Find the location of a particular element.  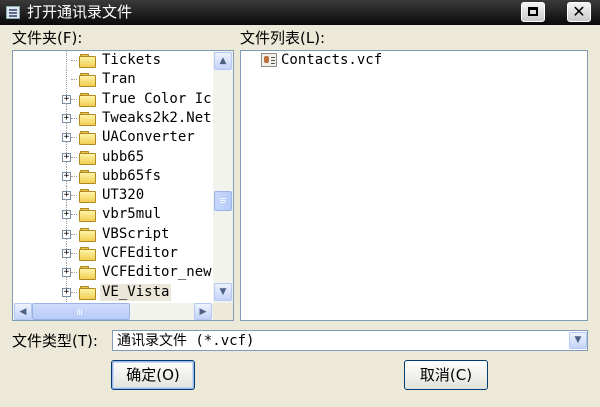

app-icon is located at coordinates (13, 12).